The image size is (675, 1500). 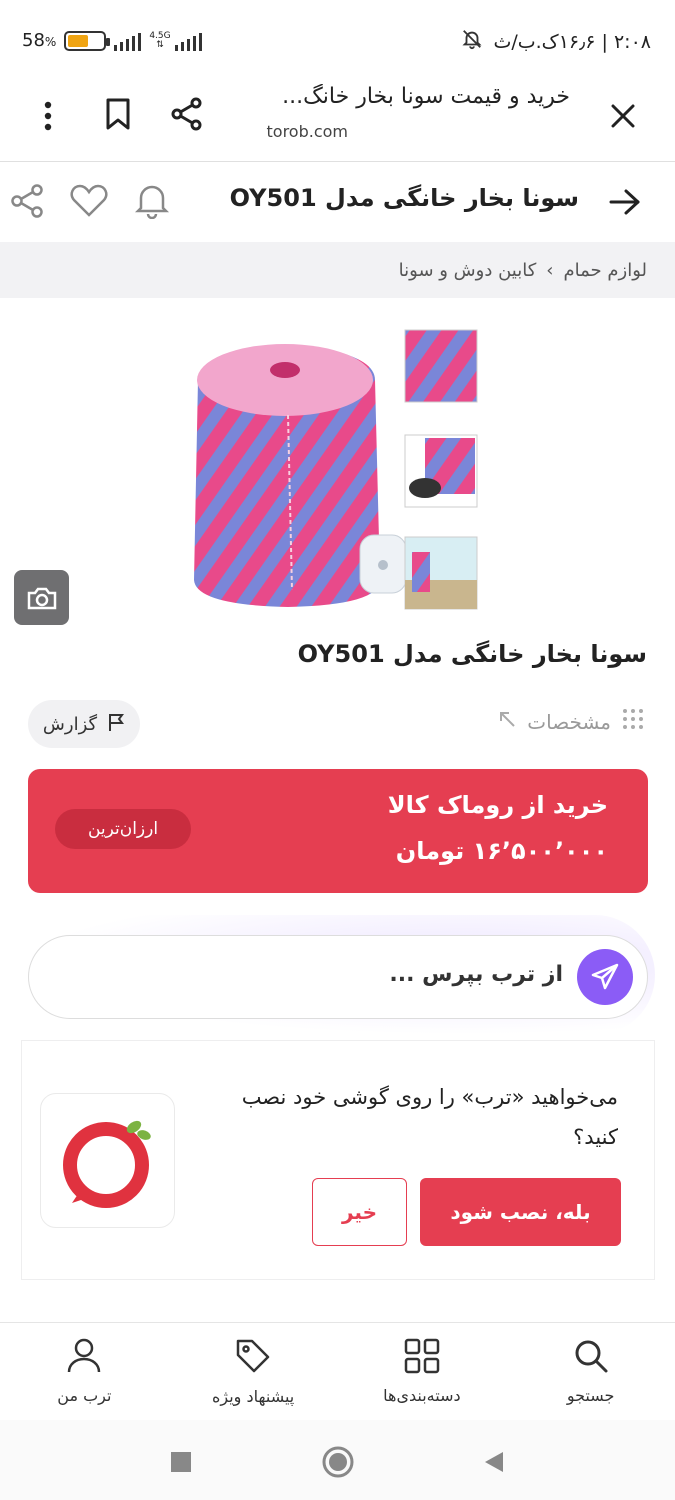 I want to click on heart-icon, so click(x=89, y=201).